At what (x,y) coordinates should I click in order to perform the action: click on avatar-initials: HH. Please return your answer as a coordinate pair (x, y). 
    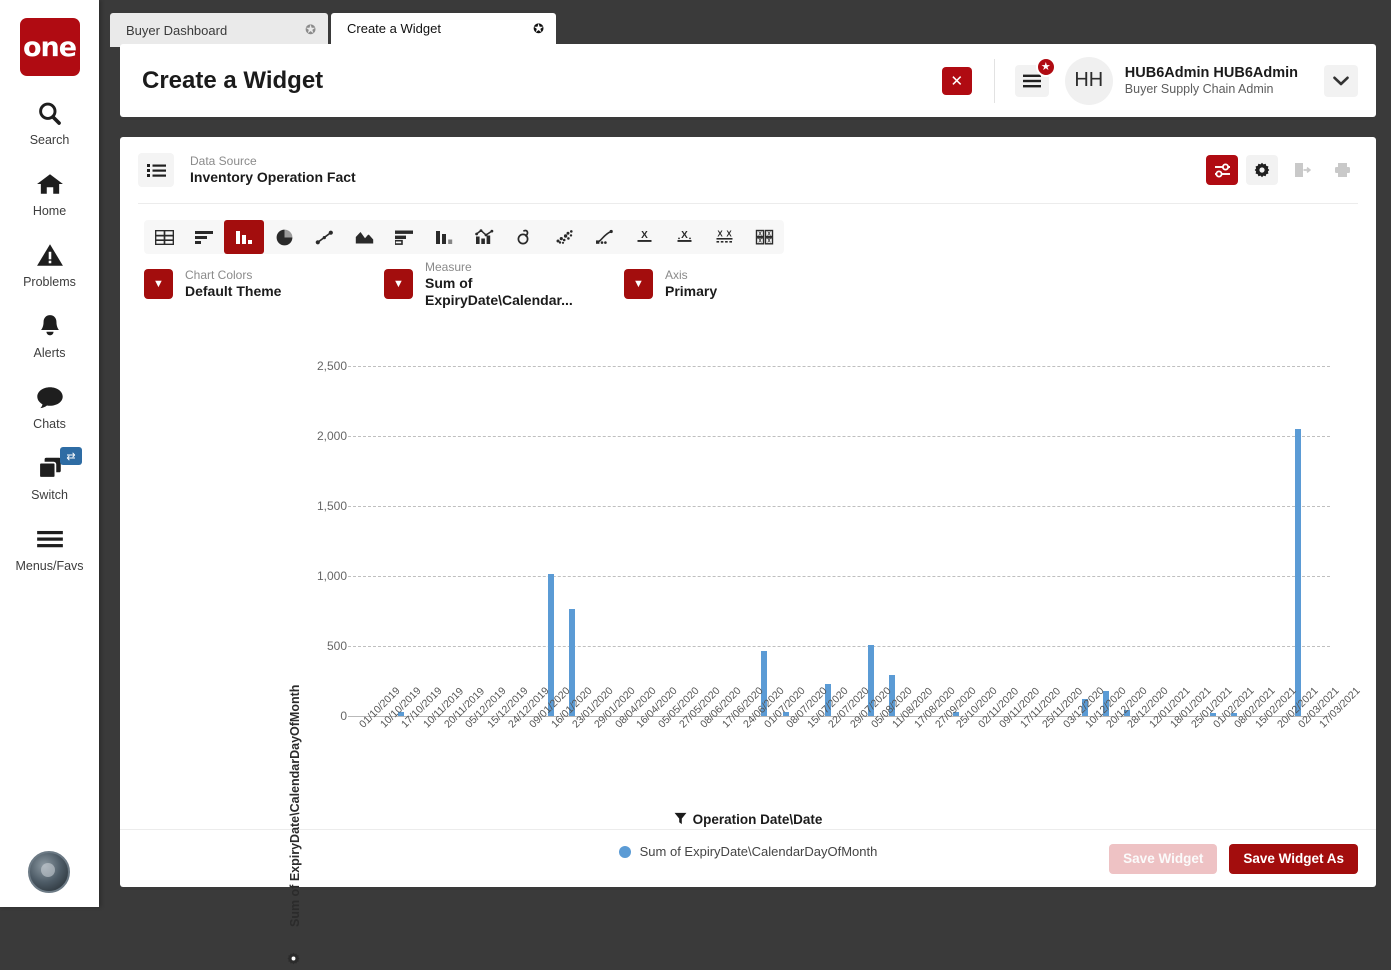
    Looking at the image, I should click on (1089, 80).